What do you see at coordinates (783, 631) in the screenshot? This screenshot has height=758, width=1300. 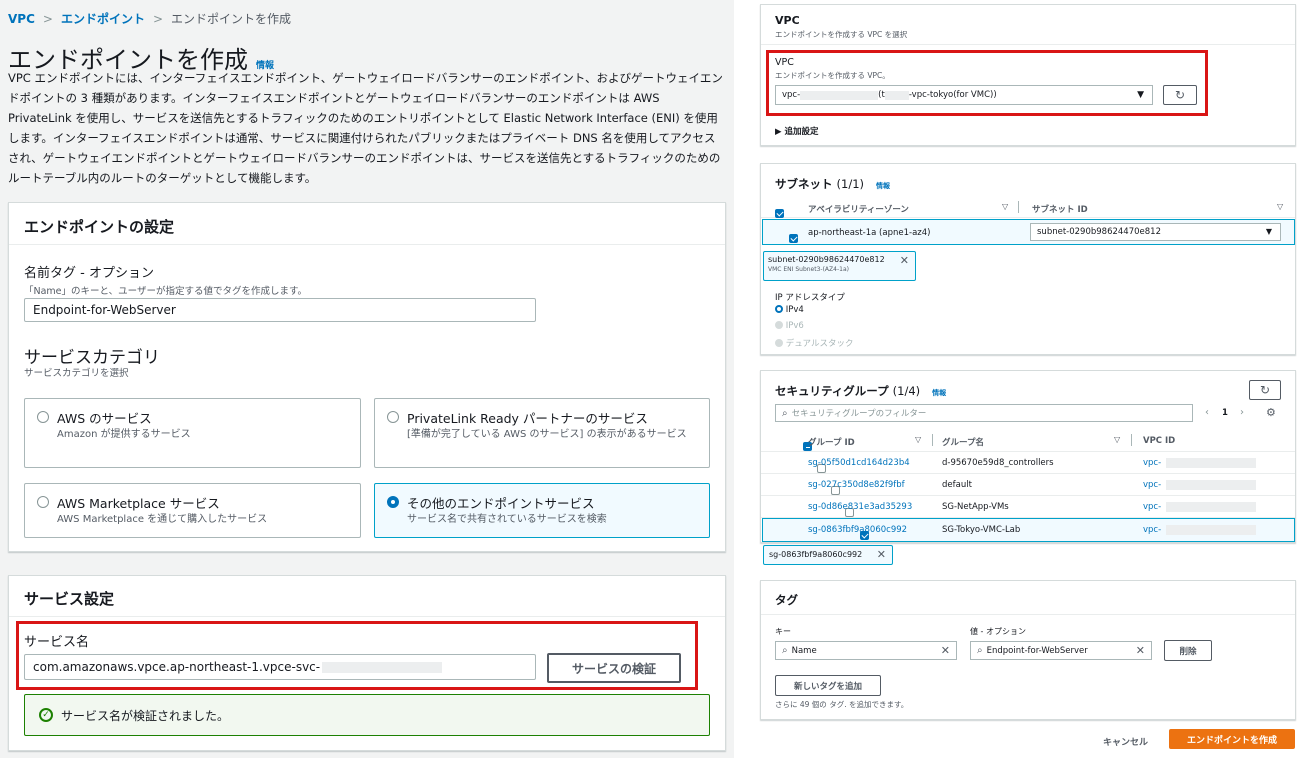 I see `tag-key-label: キー` at bounding box center [783, 631].